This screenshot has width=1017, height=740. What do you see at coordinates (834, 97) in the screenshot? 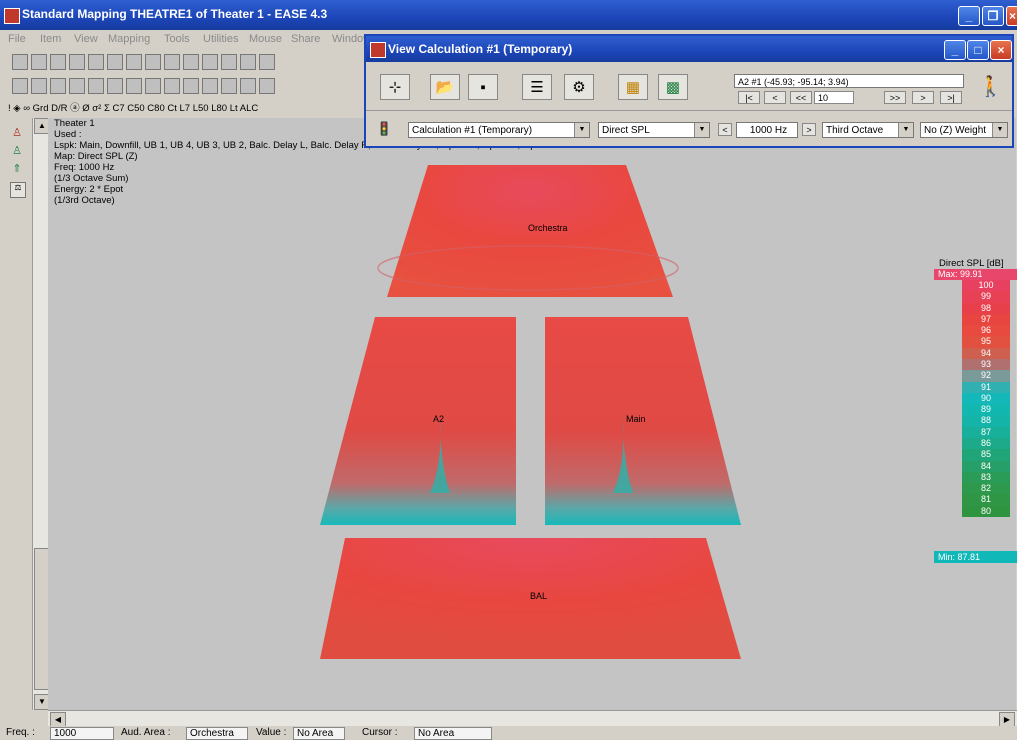
I see `step-input: 10` at bounding box center [834, 97].